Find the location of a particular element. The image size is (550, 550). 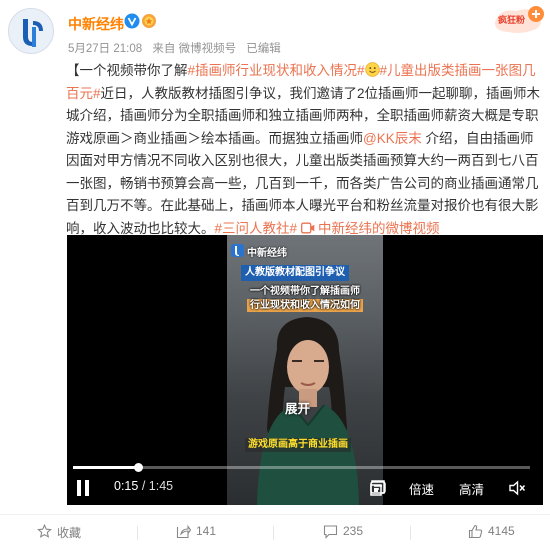

video-caption: 游戏原画高于商业插画 is located at coordinates (298, 445).